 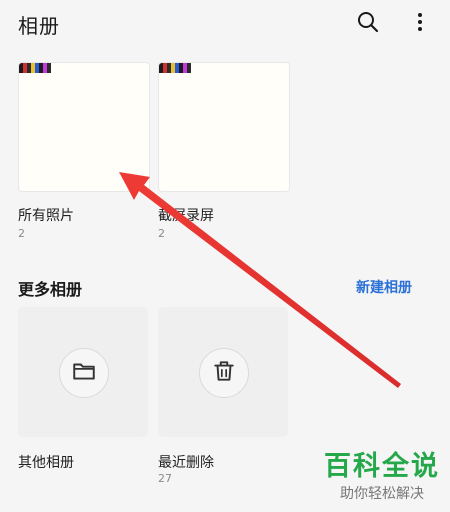 I want to click on search-icon, so click(x=368, y=24).